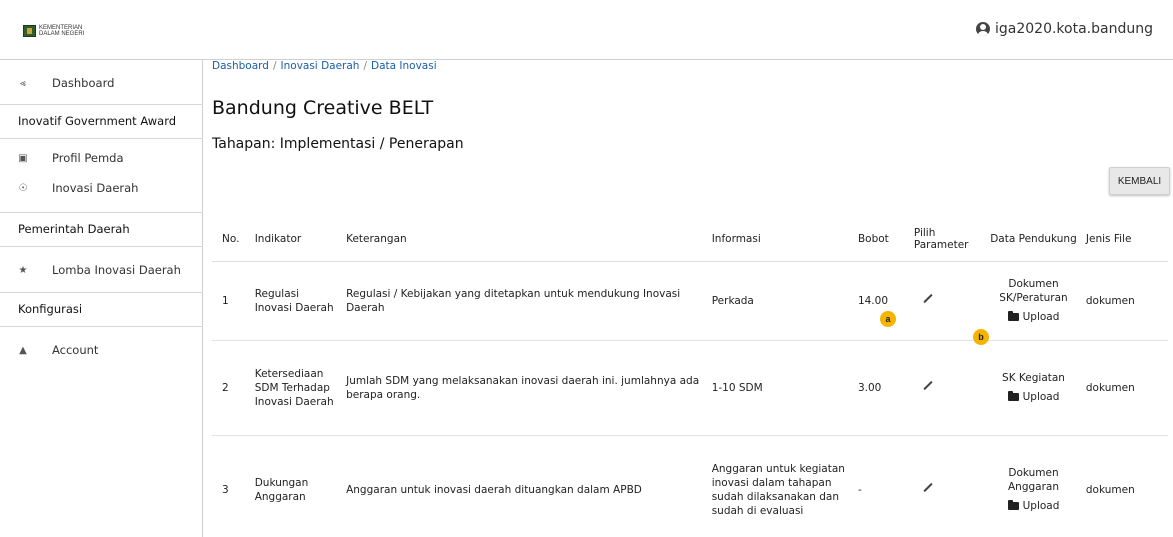  What do you see at coordinates (881, 301) in the screenshot?
I see `cell-bobot: 14.00` at bounding box center [881, 301].